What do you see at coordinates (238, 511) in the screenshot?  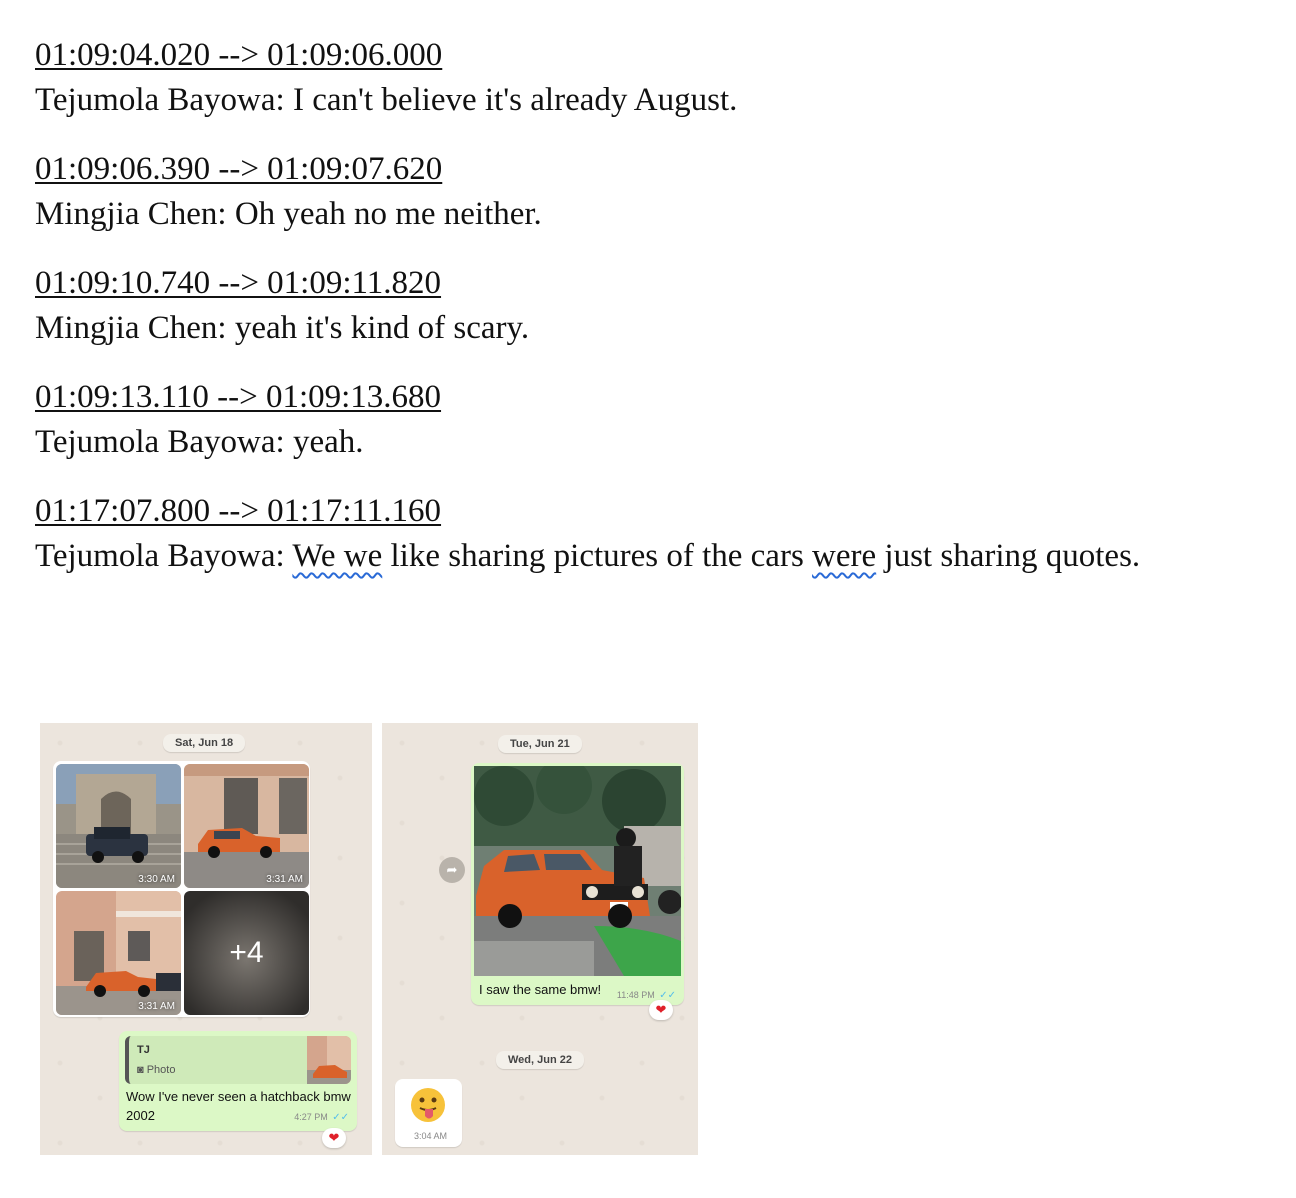 I see `cue-timestamp: 01:17:07.800 --> 01:17:11.160` at bounding box center [238, 511].